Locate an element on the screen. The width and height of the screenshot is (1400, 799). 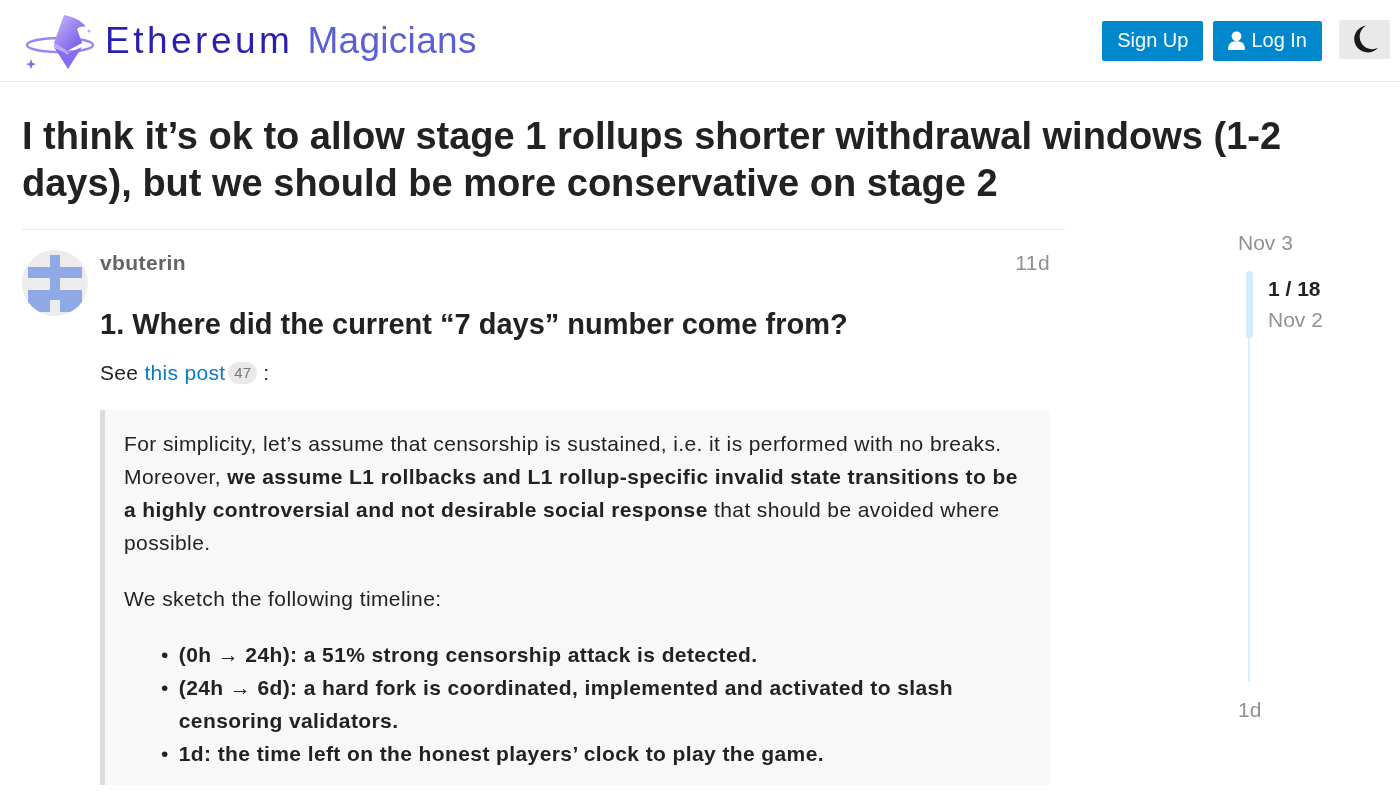
timeline-handle is located at coordinates (1249, 304).